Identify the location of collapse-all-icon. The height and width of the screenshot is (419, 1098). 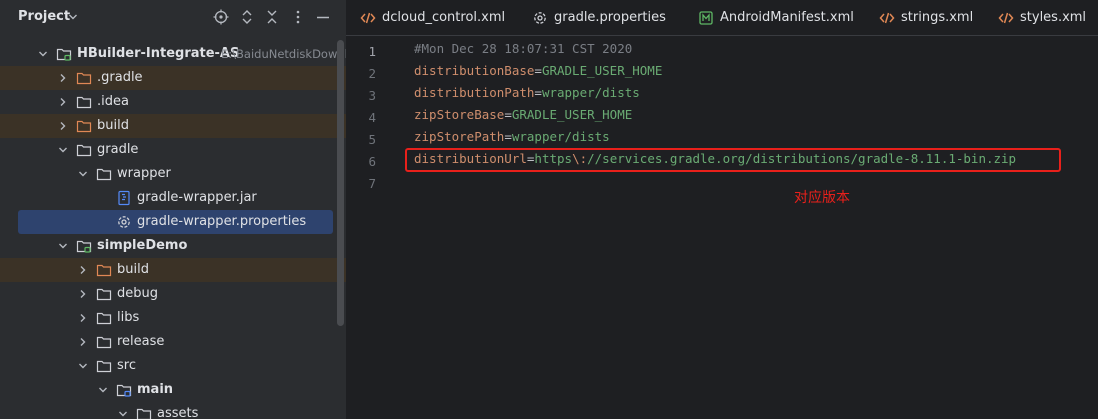
(272, 17).